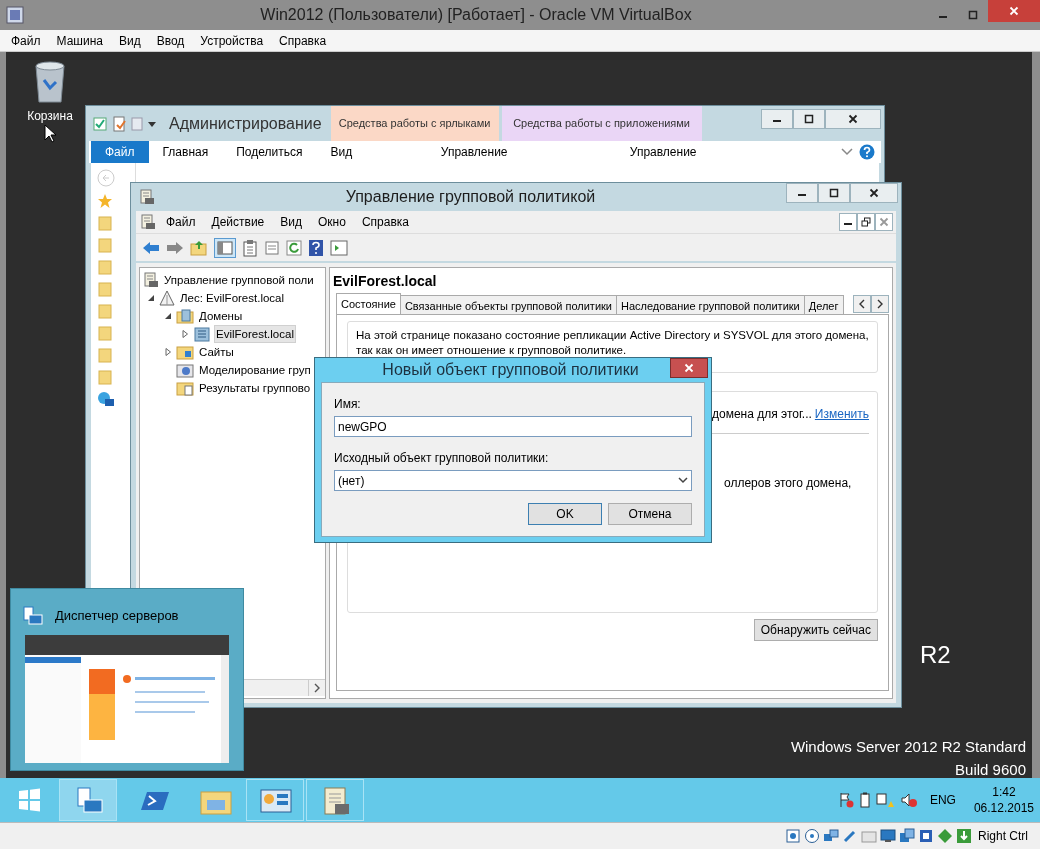 This screenshot has width=1040, height=849. I want to click on host-key-label: Right Ctrl, so click(1003, 836).